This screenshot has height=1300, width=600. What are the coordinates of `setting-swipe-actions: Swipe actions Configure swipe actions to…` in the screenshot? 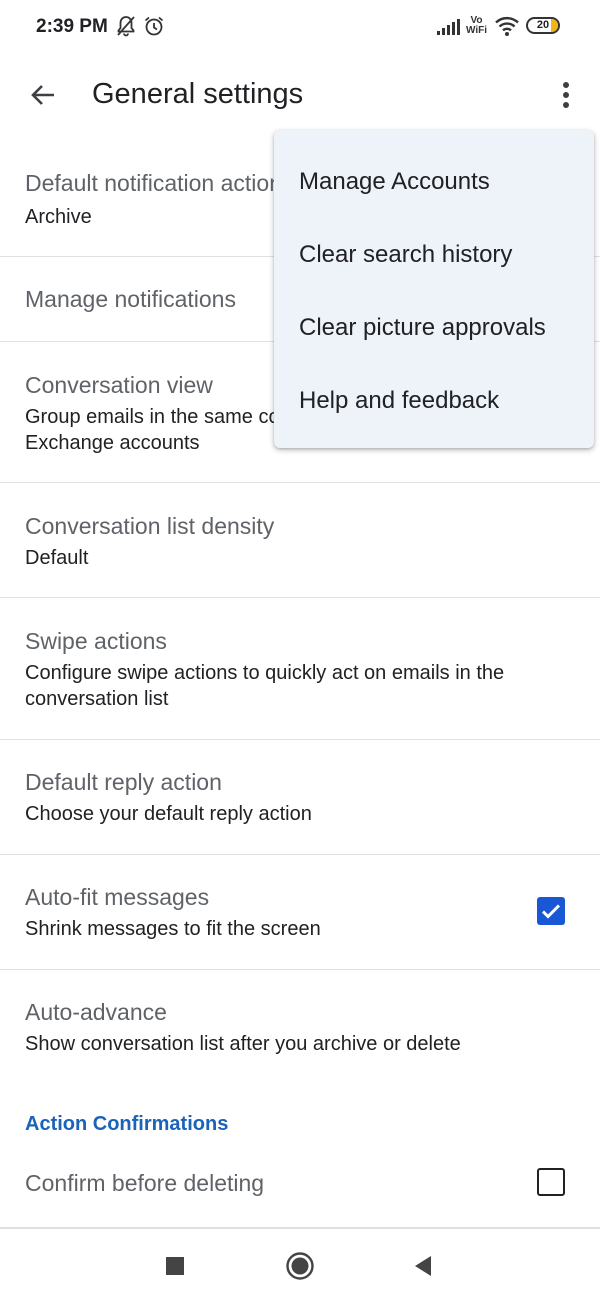 It's located at (300, 669).